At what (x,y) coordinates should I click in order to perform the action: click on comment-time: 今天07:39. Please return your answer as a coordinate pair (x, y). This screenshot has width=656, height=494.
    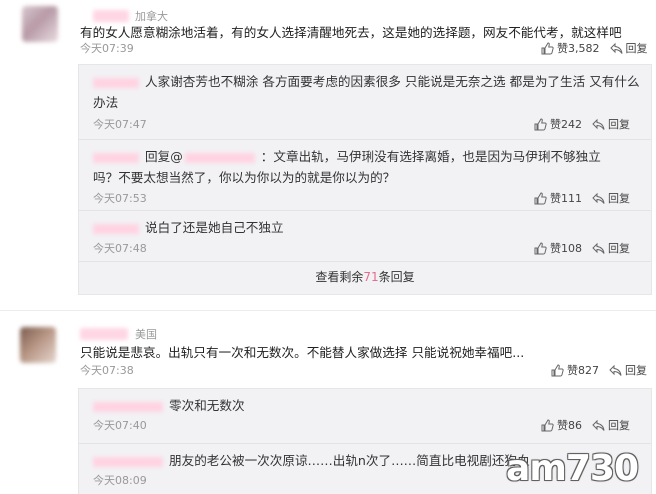
    Looking at the image, I should click on (107, 48).